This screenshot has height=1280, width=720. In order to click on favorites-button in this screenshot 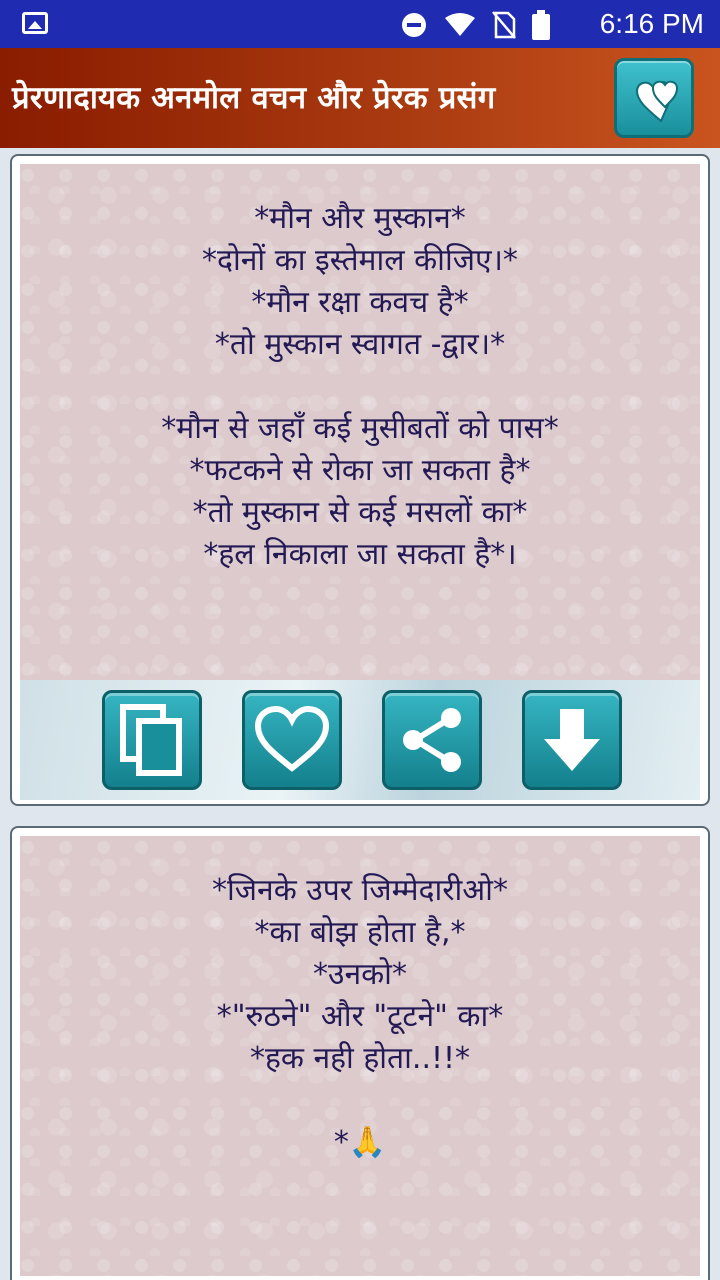, I will do `click(654, 98)`.